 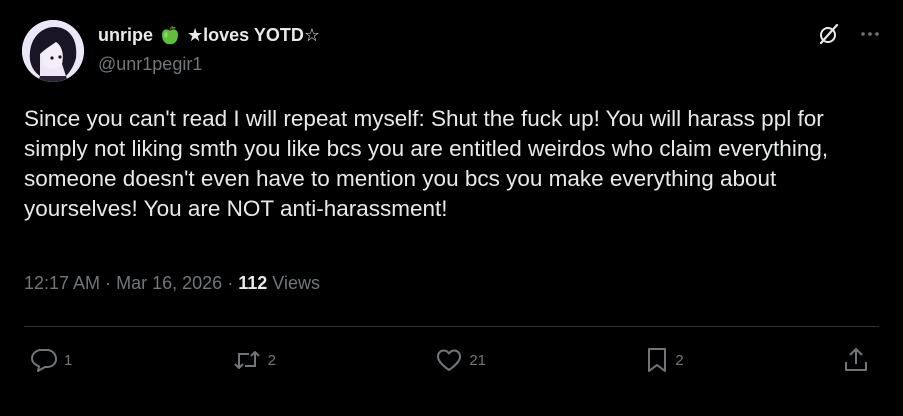 What do you see at coordinates (170, 35) in the screenshot?
I see `green-apple-icon` at bounding box center [170, 35].